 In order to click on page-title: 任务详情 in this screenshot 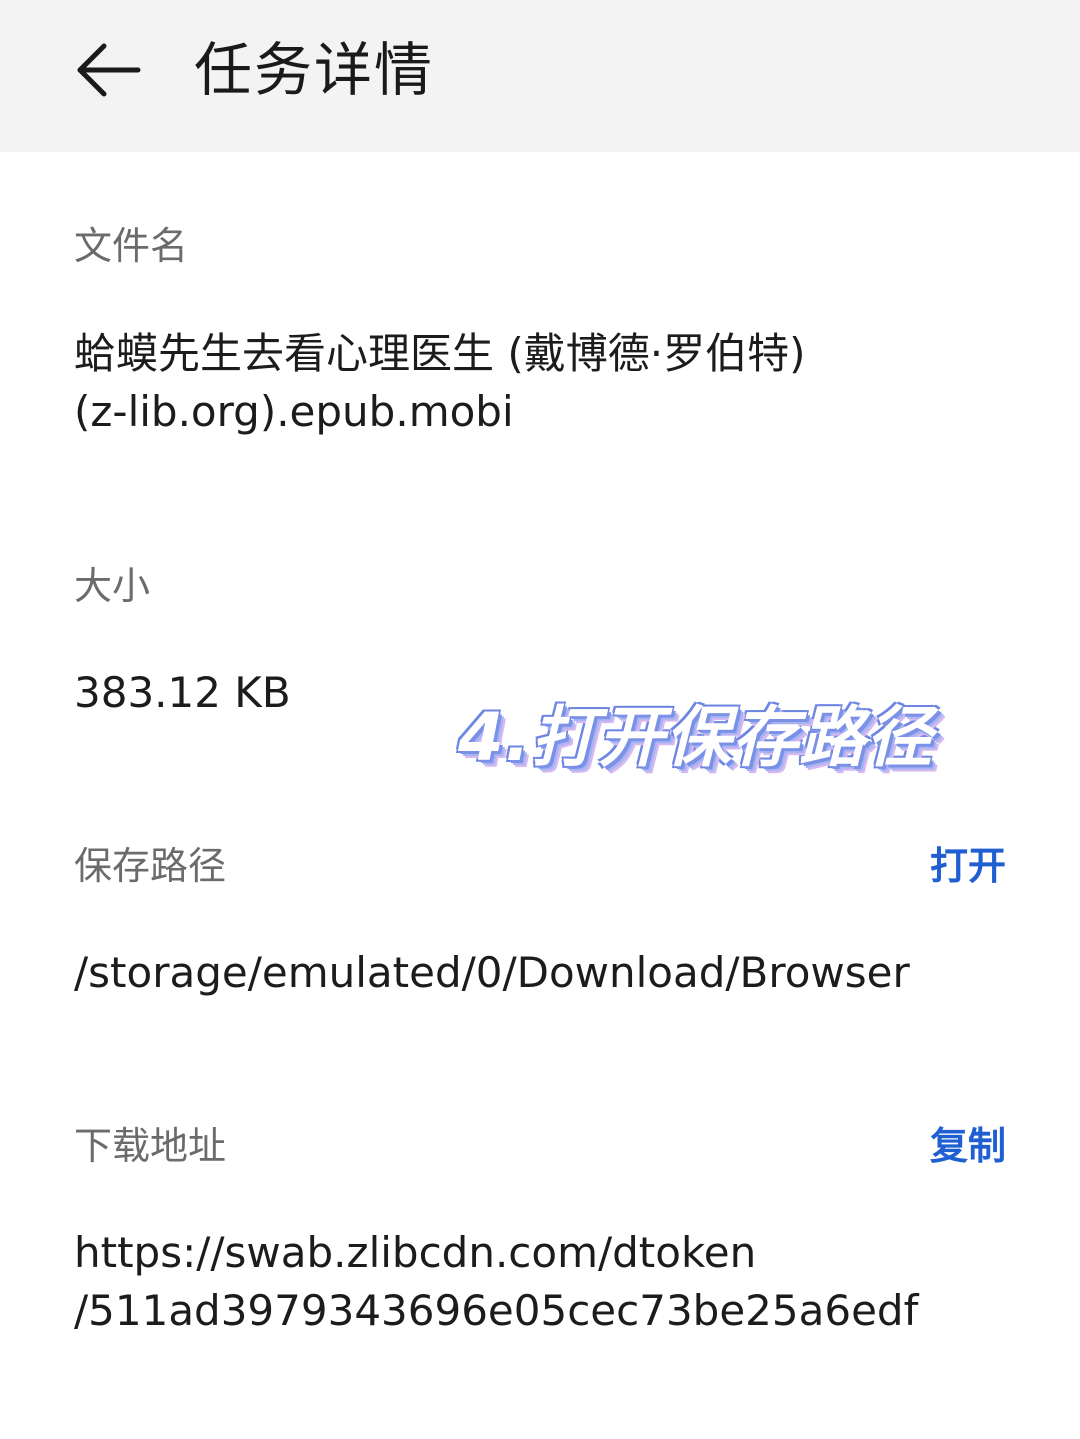, I will do `click(314, 70)`.